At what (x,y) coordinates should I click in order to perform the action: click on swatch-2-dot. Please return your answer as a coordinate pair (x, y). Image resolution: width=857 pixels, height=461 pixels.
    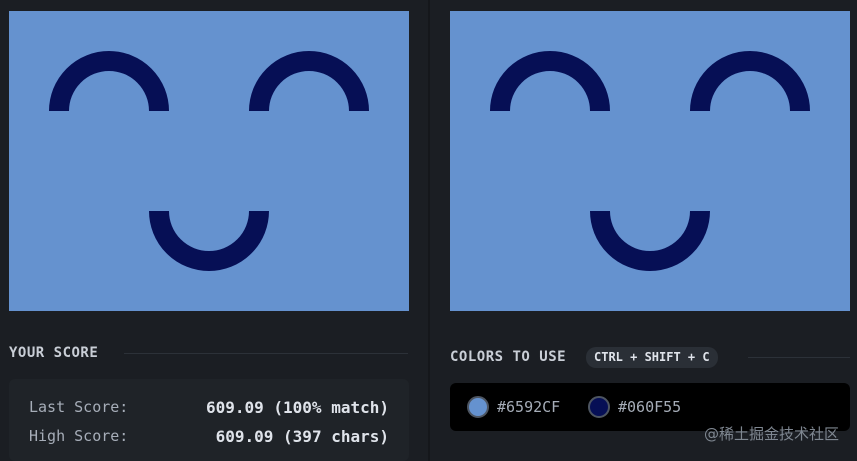
    Looking at the image, I should click on (599, 407).